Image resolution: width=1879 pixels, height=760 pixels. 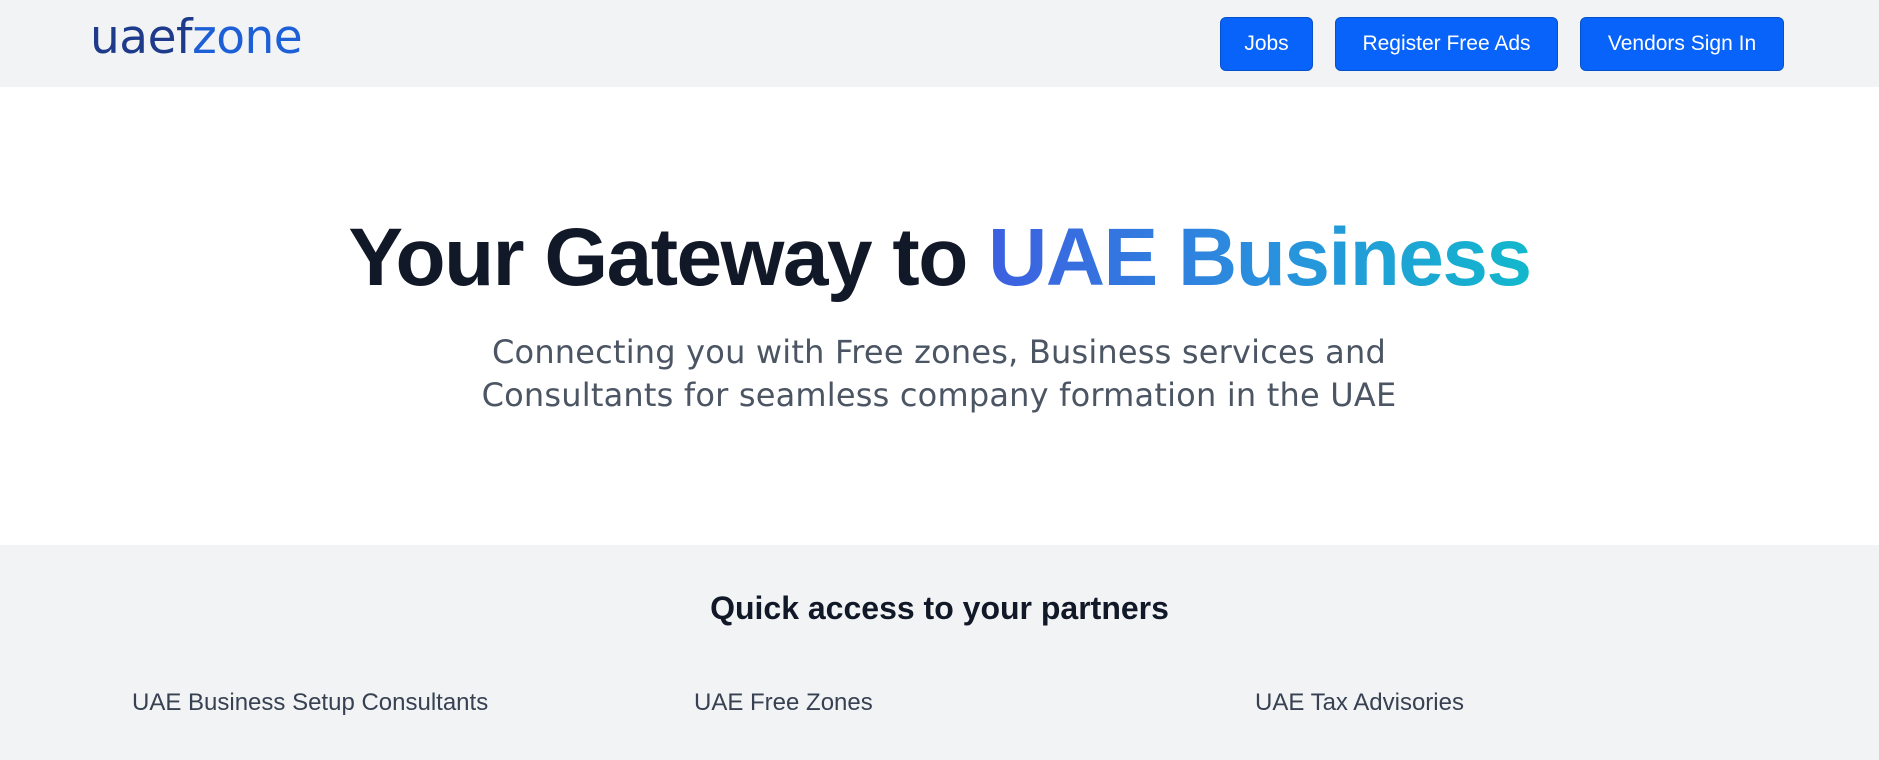 I want to click on partner-link-free-zones: UAE Free Zones, so click(x=783, y=703).